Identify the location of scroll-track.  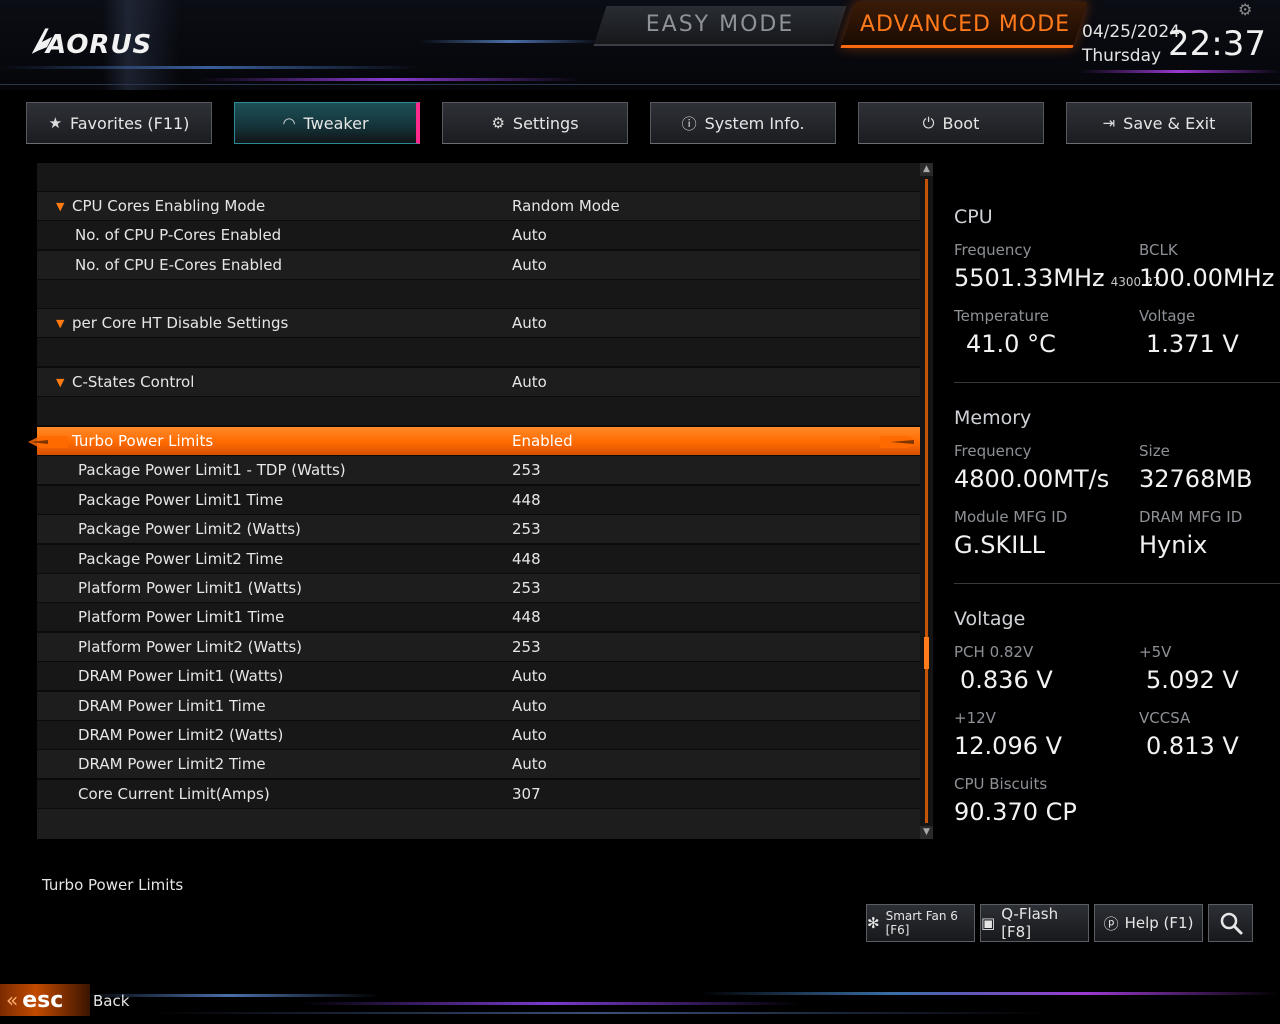
(926, 501).